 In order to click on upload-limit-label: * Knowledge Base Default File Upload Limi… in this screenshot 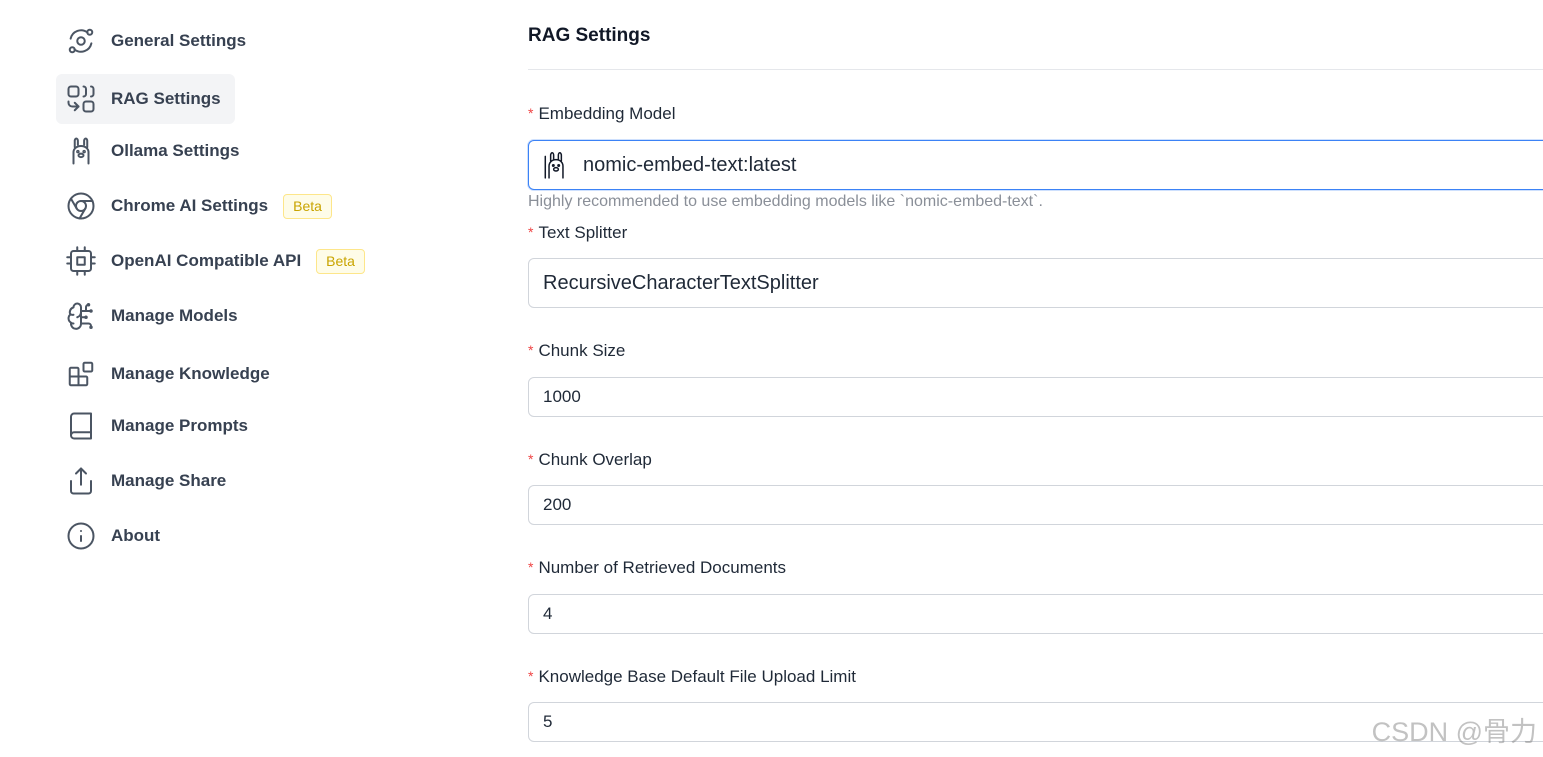, I will do `click(692, 676)`.